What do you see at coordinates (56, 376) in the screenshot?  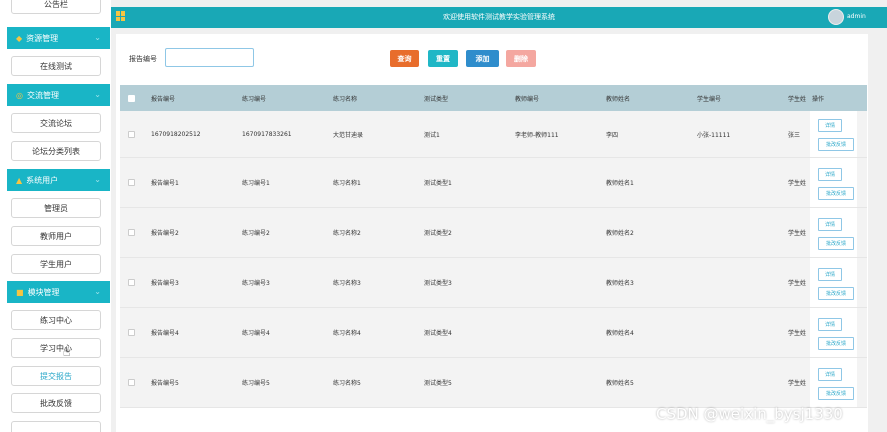 I see `sidebar-item-submit-report: 提交报告` at bounding box center [56, 376].